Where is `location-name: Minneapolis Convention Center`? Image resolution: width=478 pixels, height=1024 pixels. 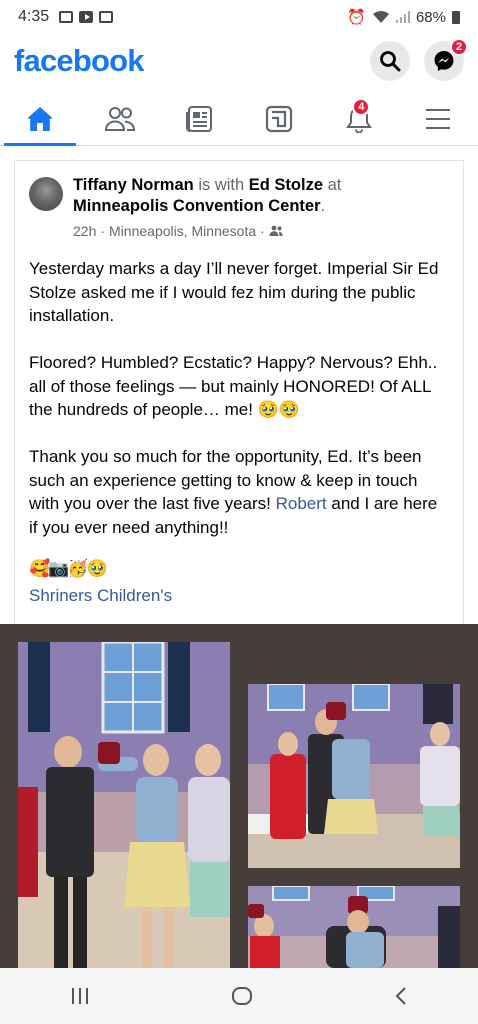 location-name: Minneapolis Convention Center is located at coordinates (197, 206).